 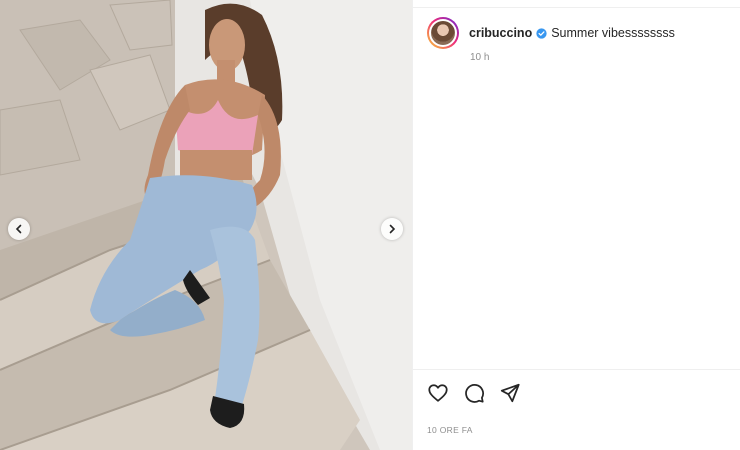 I want to click on comment-bubble-icon, so click(x=474, y=393).